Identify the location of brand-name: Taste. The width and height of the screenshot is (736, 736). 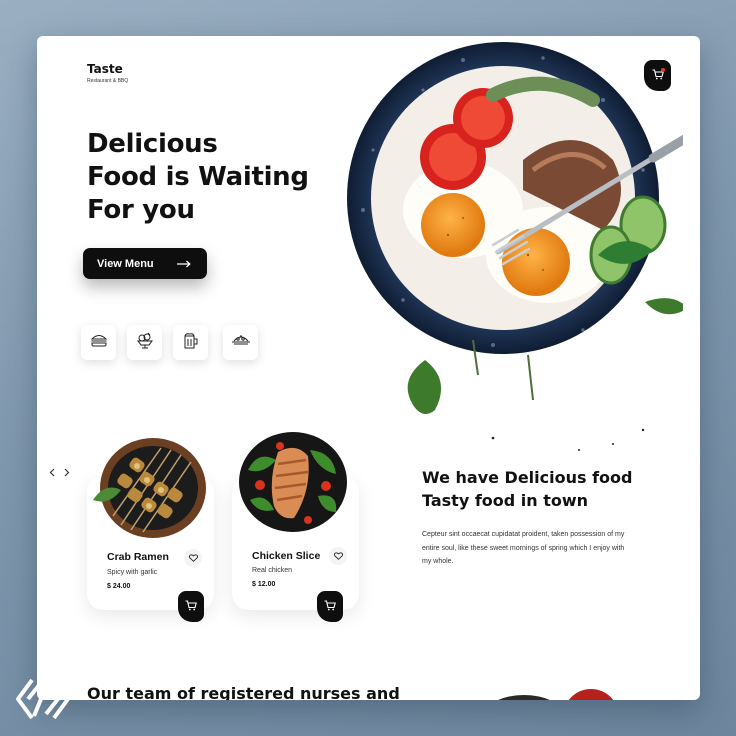
(105, 69).